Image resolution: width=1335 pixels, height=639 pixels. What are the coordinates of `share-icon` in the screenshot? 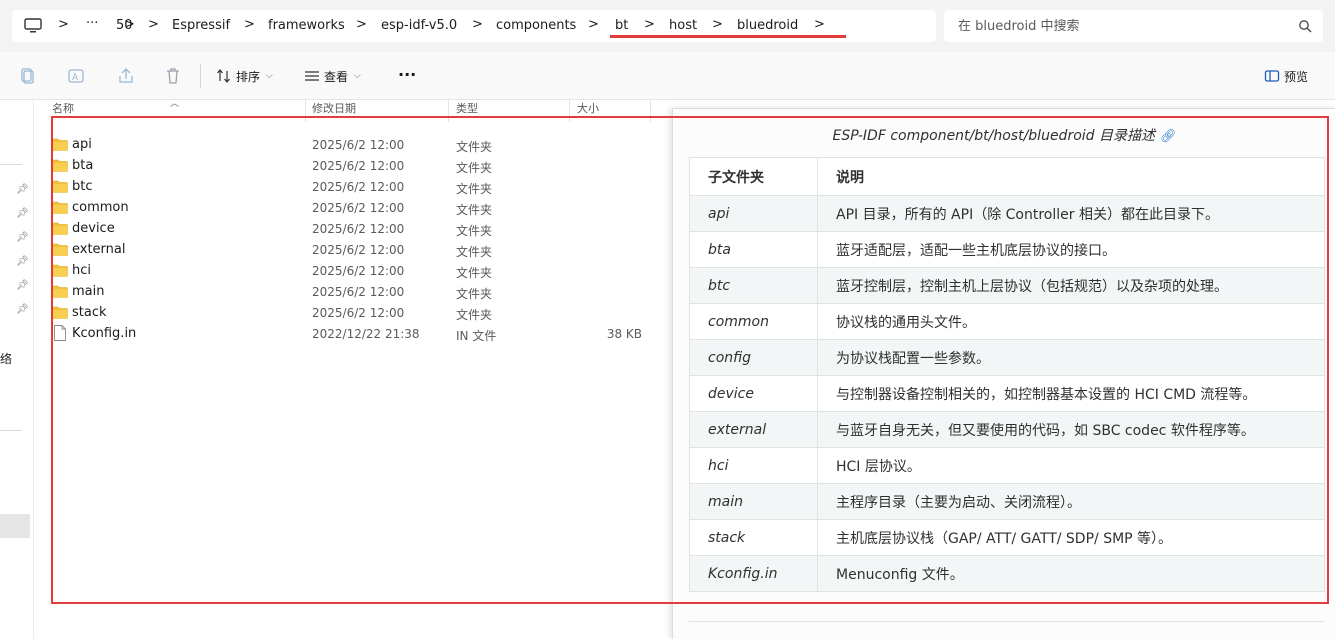 It's located at (126, 76).